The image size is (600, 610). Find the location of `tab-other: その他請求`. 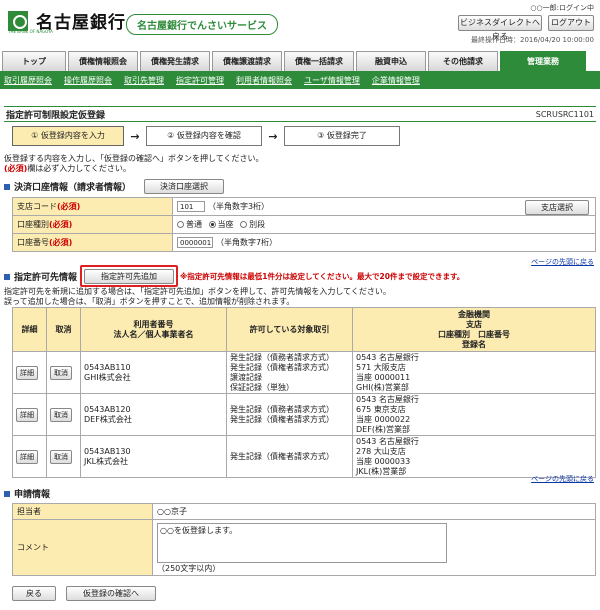

tab-other: その他請求 is located at coordinates (463, 61).